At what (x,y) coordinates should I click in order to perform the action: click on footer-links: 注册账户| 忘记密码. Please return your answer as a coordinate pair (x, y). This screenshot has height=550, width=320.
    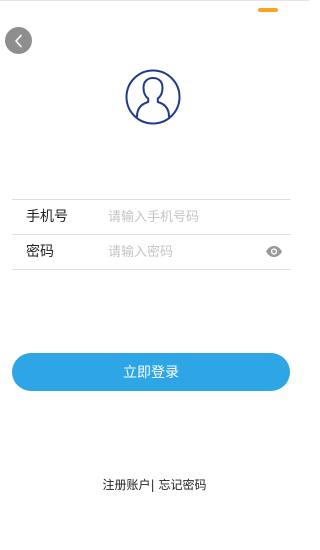
    Looking at the image, I should click on (154, 485).